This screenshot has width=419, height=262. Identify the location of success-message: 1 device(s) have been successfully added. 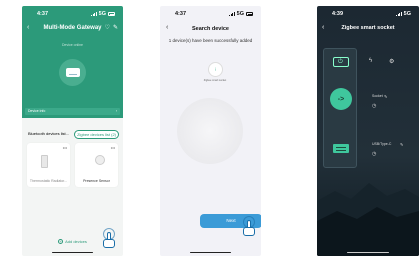
(210, 40).